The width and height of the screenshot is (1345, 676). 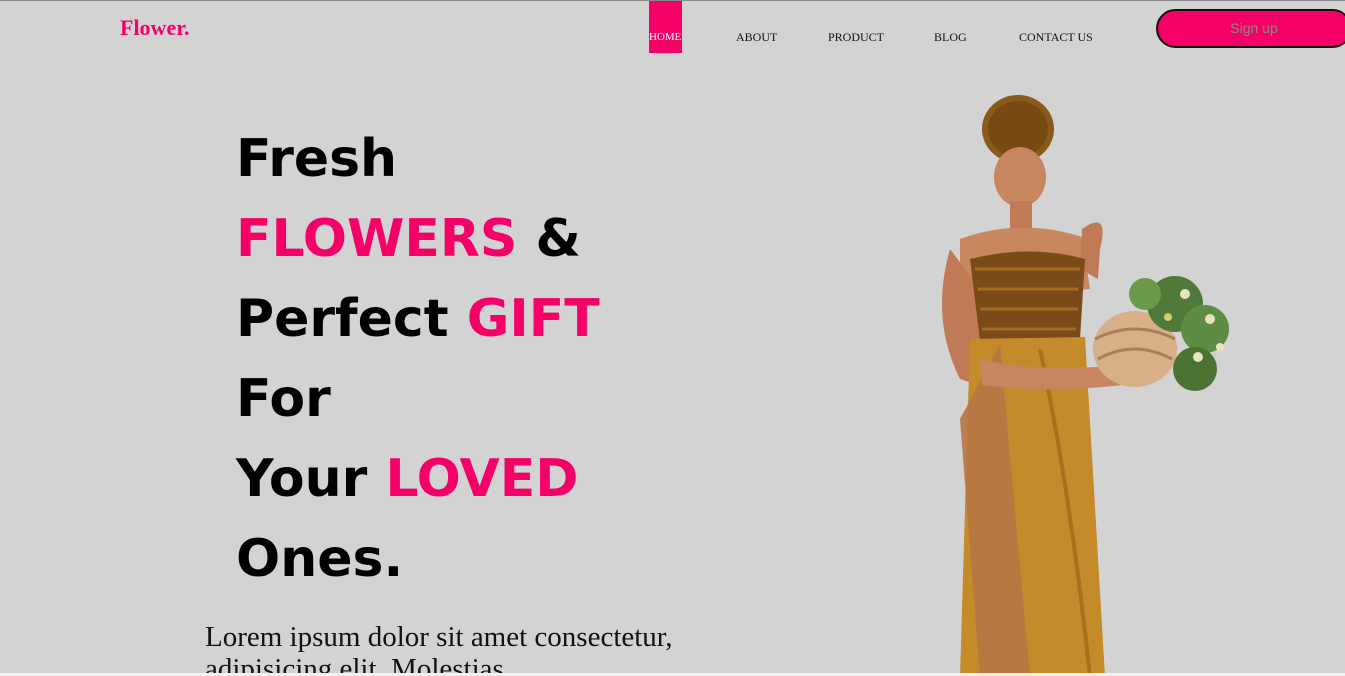 I want to click on hero-line-4: For, so click(x=283, y=399).